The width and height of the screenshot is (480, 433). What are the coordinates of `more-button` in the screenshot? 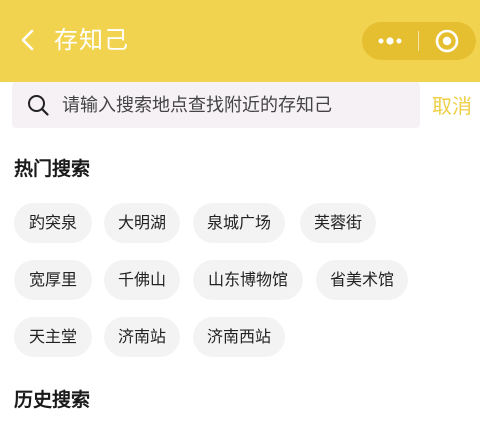 It's located at (390, 41).